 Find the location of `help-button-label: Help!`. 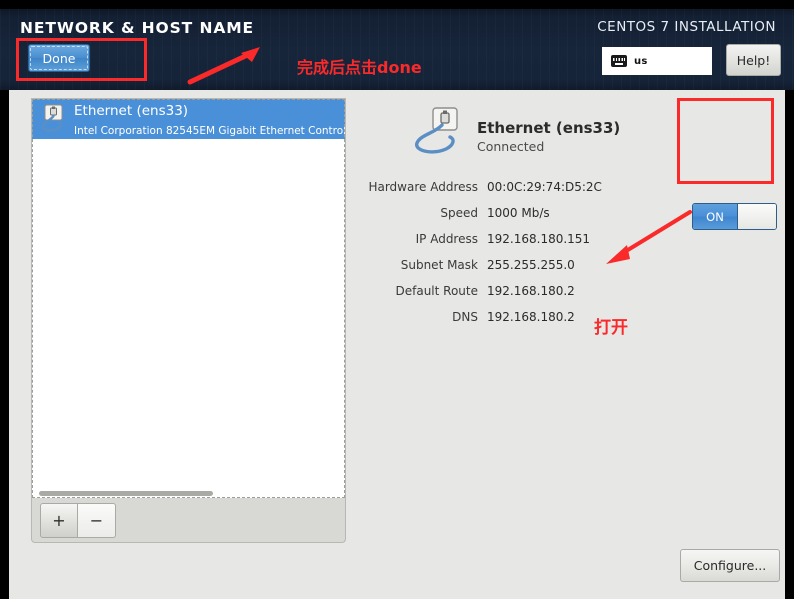

help-button-label: Help! is located at coordinates (753, 60).